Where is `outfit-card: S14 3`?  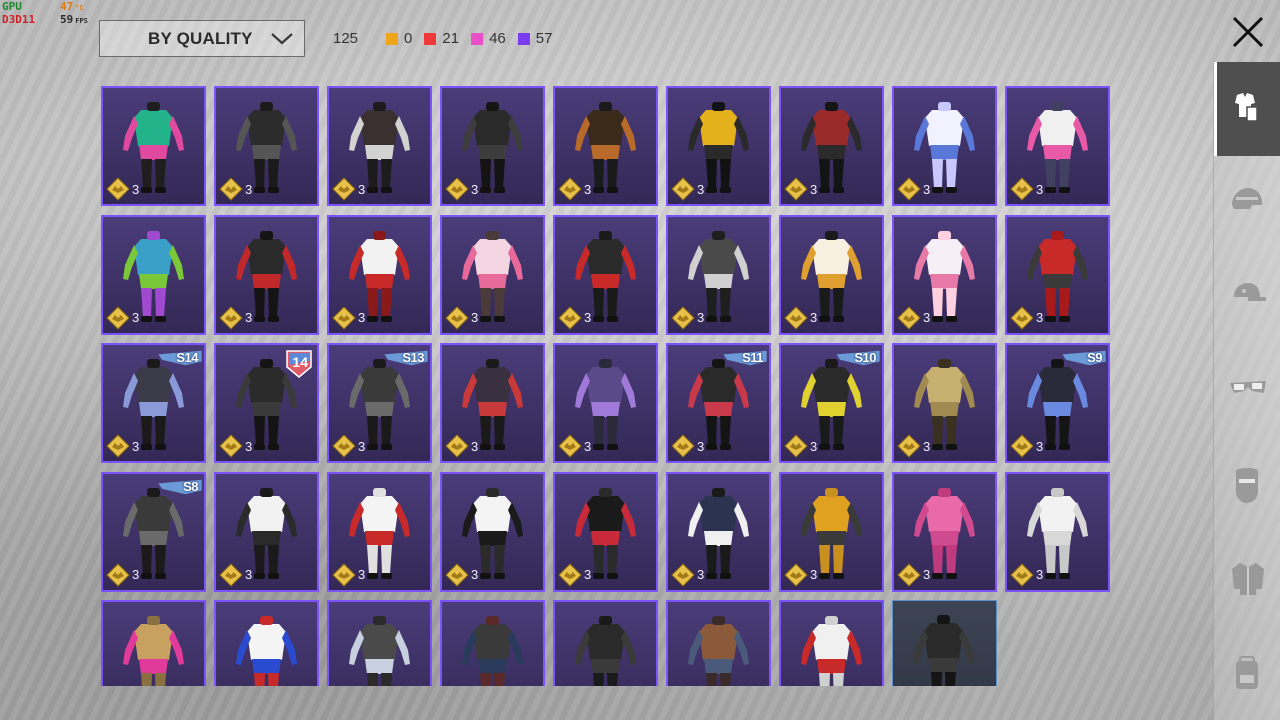 outfit-card: S14 3 is located at coordinates (153, 403).